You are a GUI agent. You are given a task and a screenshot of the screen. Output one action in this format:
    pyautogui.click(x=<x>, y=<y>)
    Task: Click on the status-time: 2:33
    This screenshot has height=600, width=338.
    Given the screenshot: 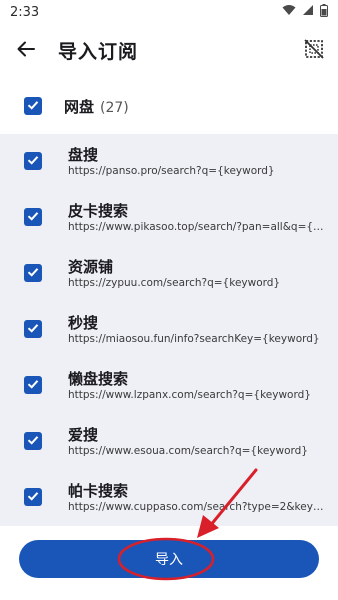 What is the action you would take?
    pyautogui.click(x=25, y=12)
    